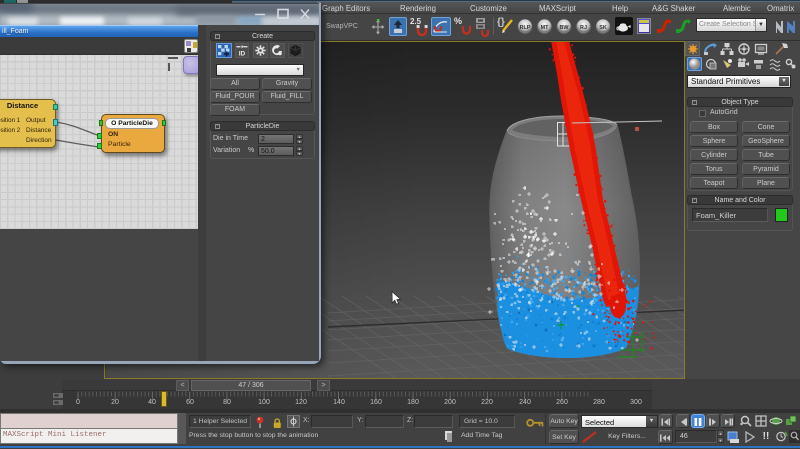 This screenshot has height=449, width=800. I want to click on svg-text: SK, so click(603, 28).